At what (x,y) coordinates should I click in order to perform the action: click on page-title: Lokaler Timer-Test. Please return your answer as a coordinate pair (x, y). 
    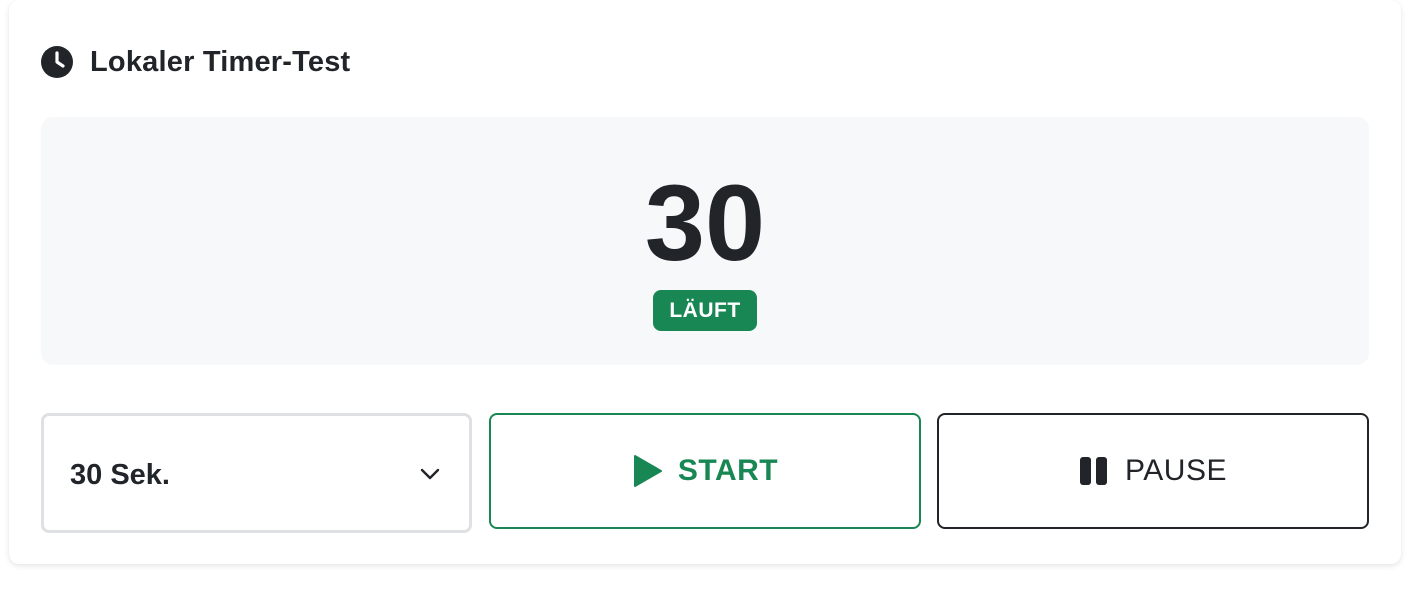
    Looking at the image, I should click on (220, 61).